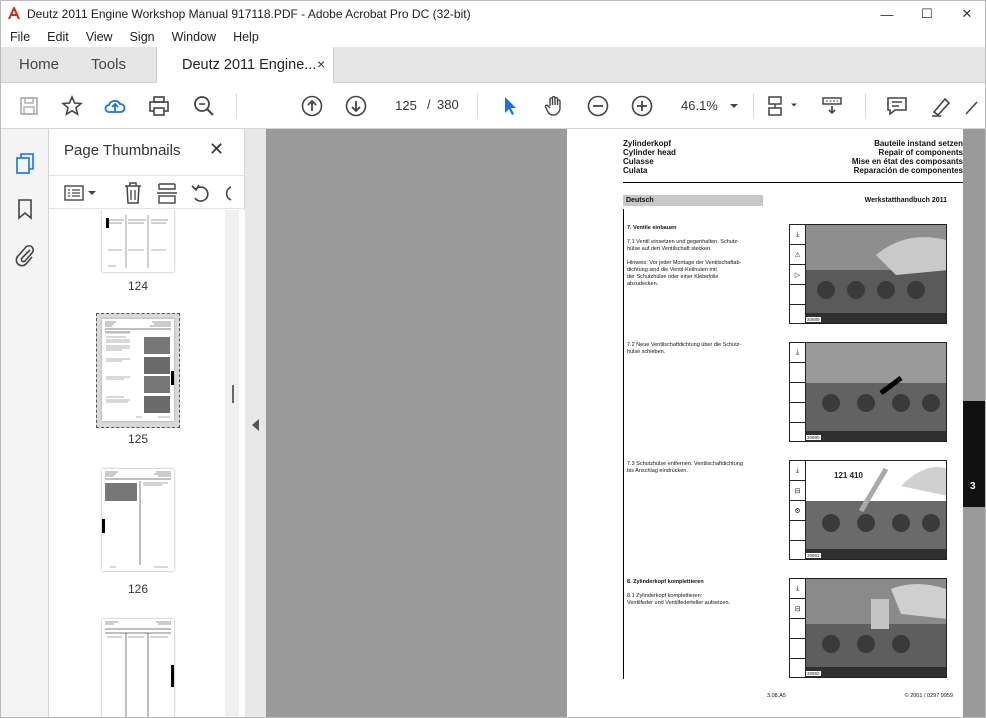 This screenshot has height=718, width=986. Describe the element at coordinates (193, 37) in the screenshot. I see `menu-window: Window` at that location.